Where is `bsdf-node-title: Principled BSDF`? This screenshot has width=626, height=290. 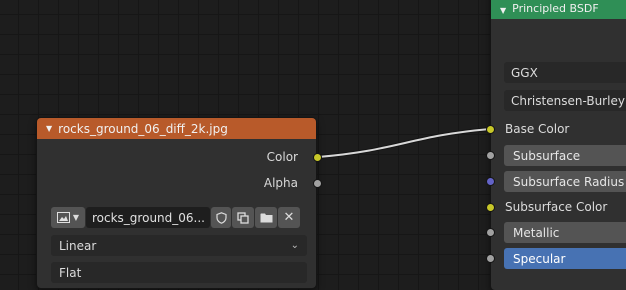
bsdf-node-title: Principled BSDF is located at coordinates (555, 8).